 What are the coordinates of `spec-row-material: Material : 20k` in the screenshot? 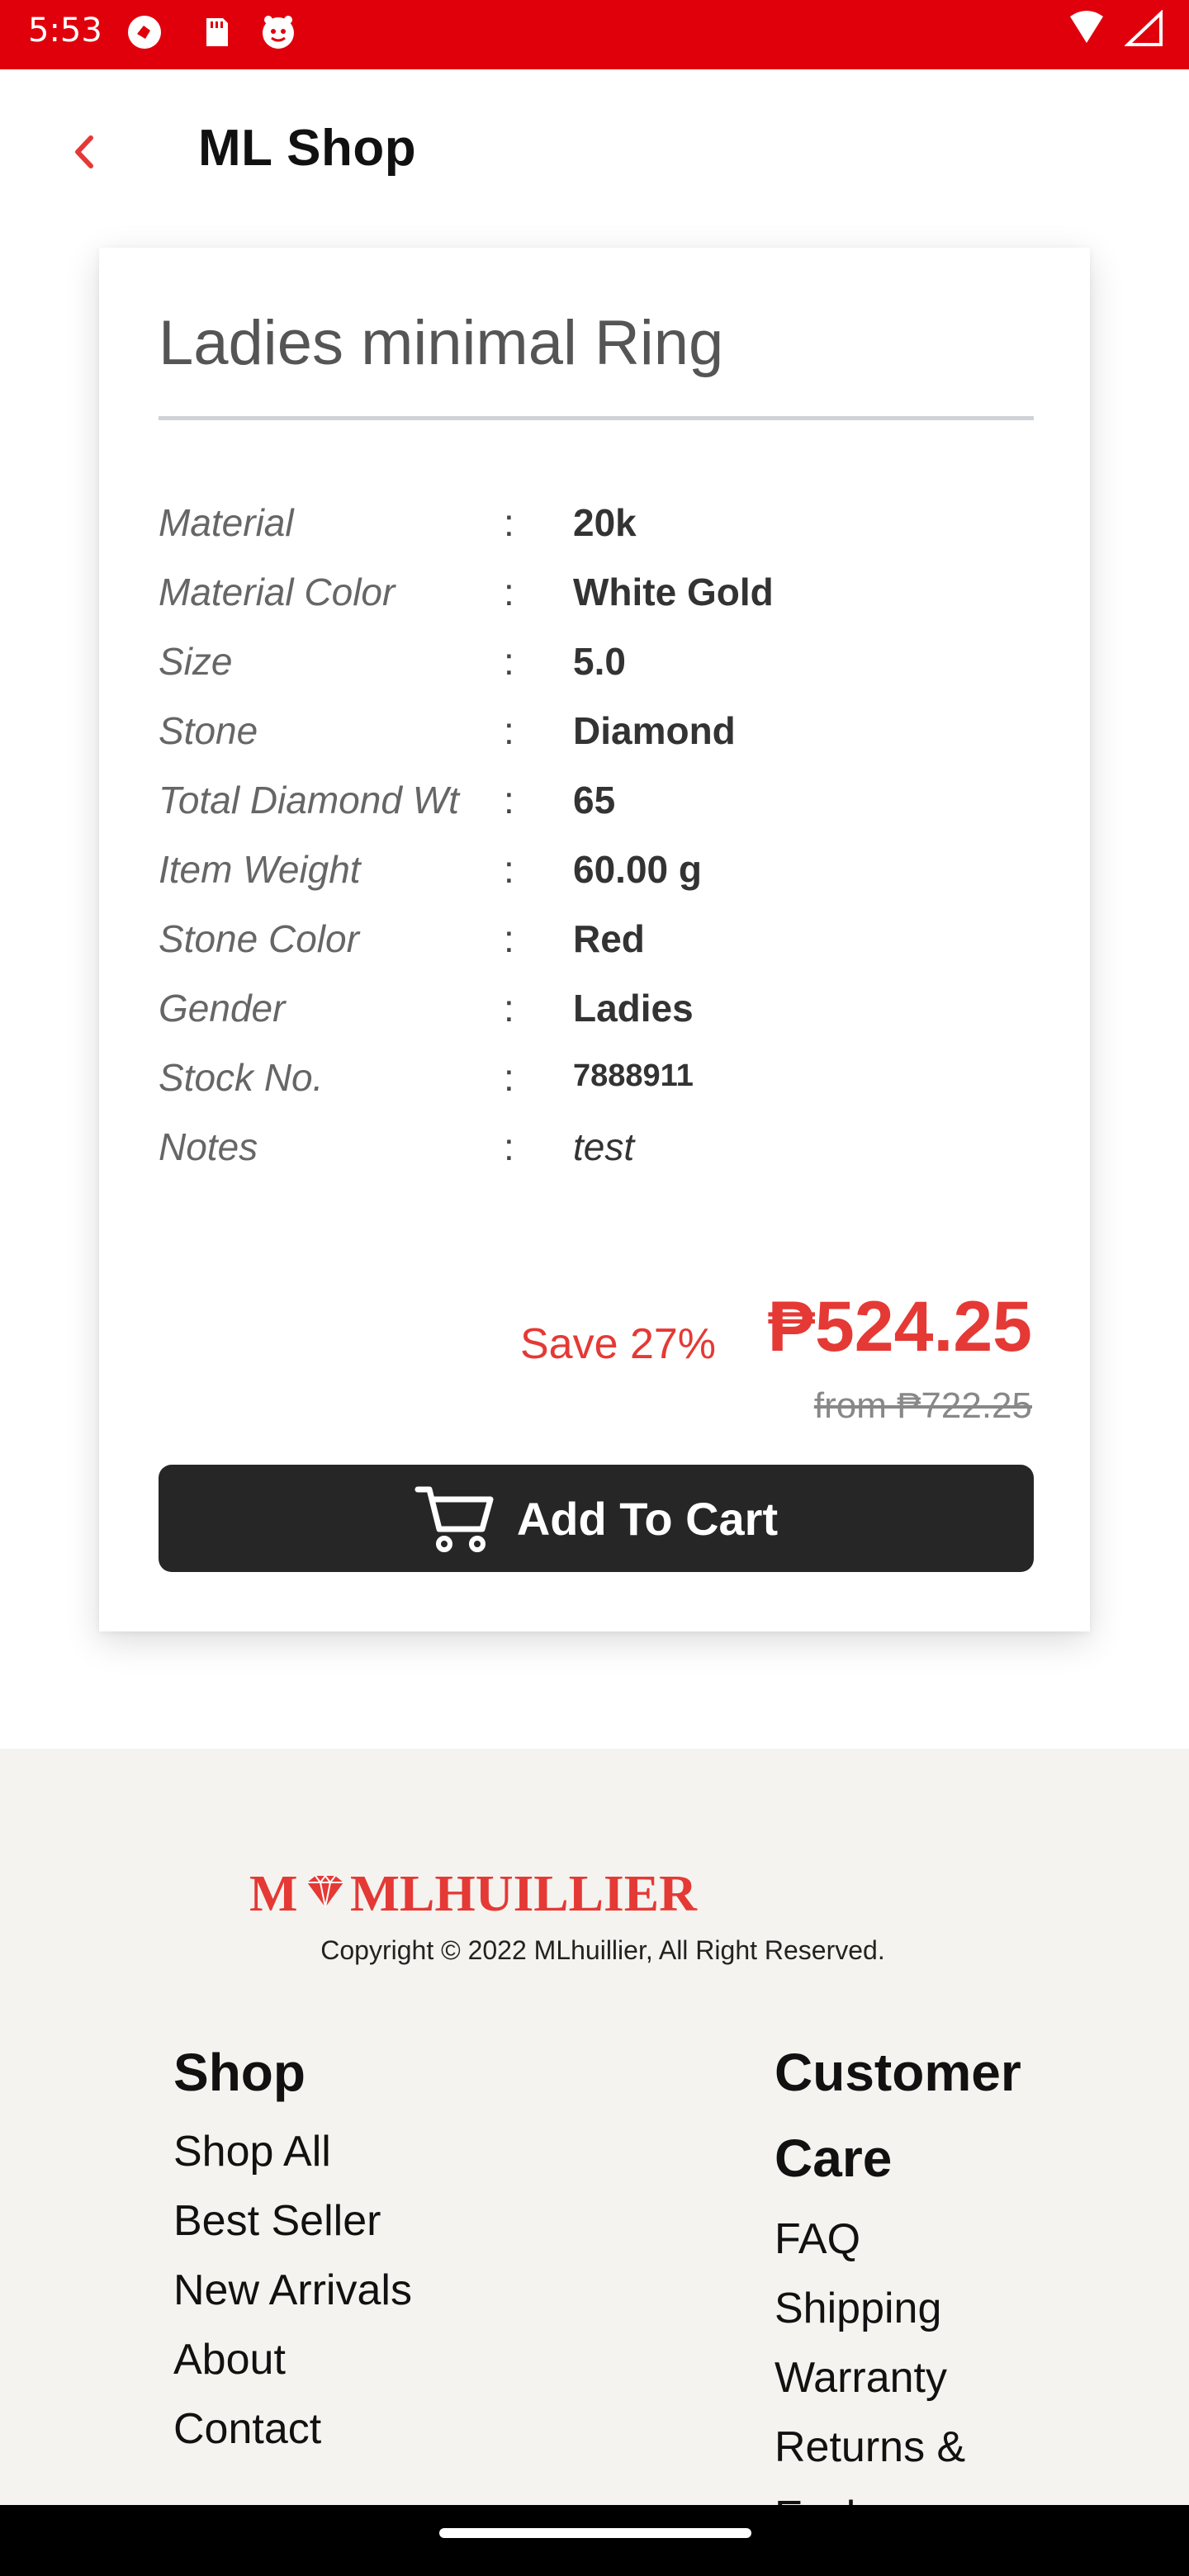 It's located at (596, 535).